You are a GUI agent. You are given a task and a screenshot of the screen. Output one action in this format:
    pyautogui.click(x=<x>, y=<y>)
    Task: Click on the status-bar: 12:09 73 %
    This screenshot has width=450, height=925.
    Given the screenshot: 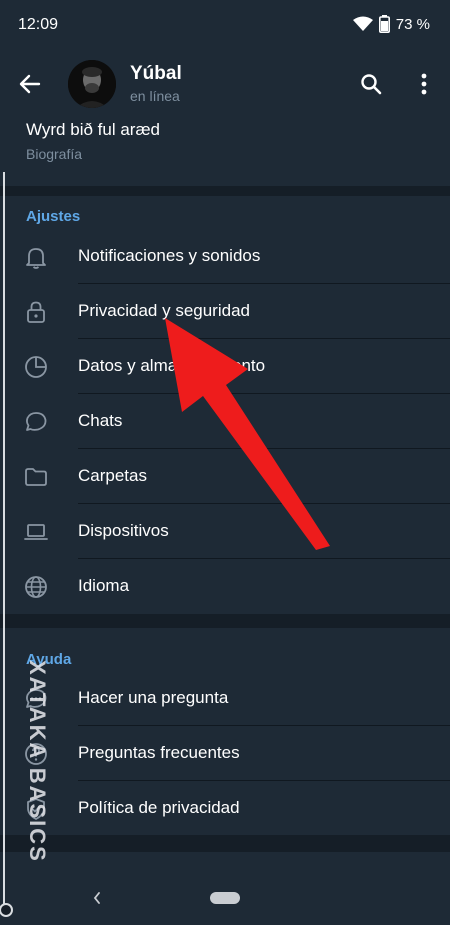 What is the action you would take?
    pyautogui.click(x=225, y=26)
    